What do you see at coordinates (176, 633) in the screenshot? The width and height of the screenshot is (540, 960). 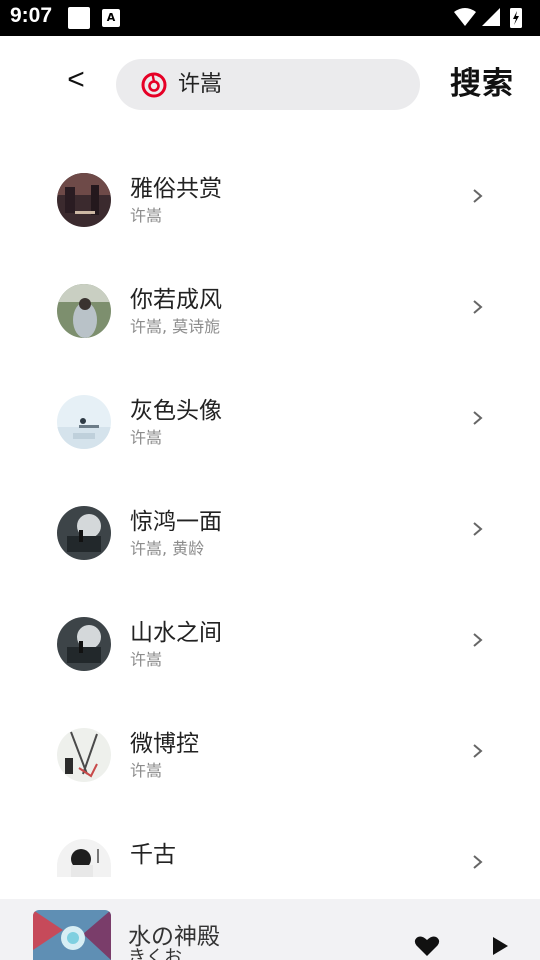 I see `song-title: 山水之间` at bounding box center [176, 633].